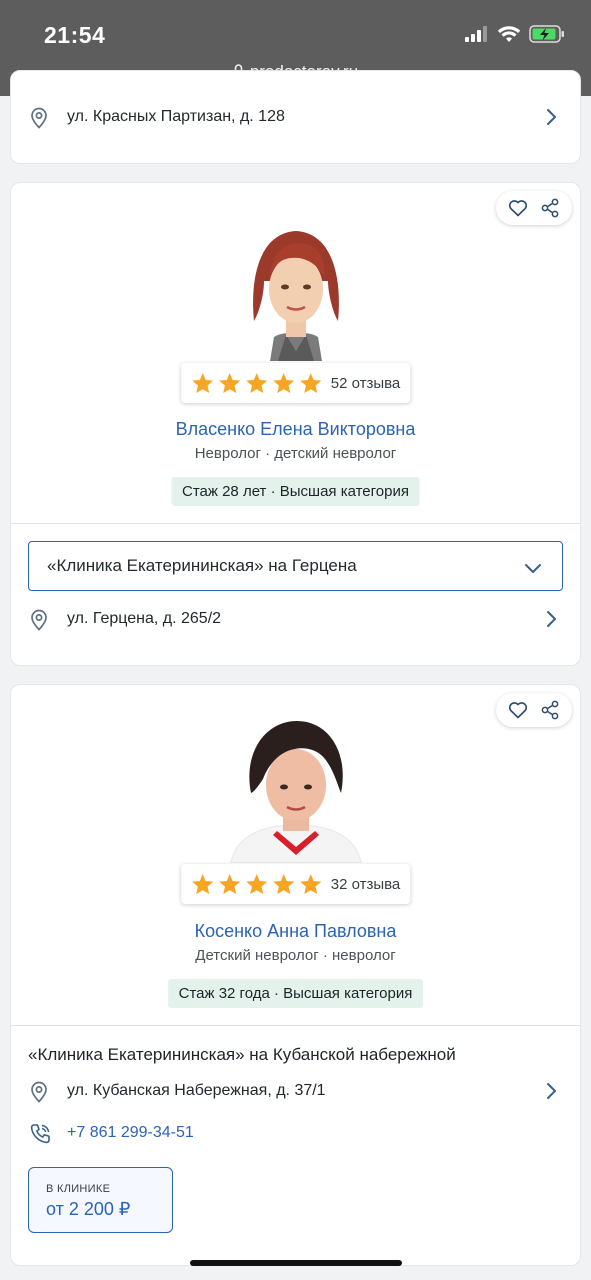 Image resolution: width=591 pixels, height=1280 pixels. Describe the element at coordinates (75, 35) in the screenshot. I see `clock: 21:54` at that location.